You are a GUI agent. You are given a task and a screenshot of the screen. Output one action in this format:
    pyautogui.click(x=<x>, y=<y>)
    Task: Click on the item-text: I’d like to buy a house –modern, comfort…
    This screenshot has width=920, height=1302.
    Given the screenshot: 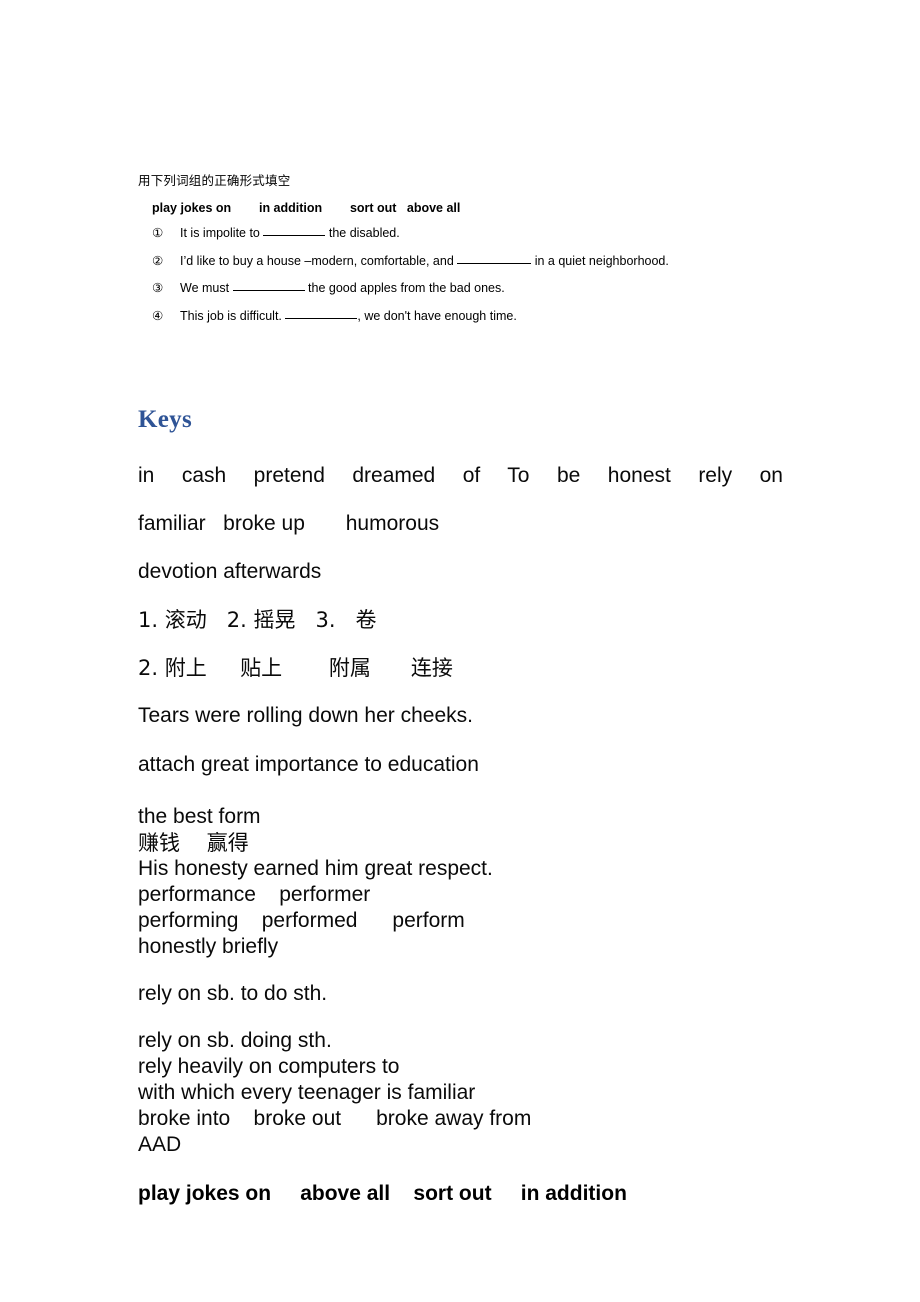 What is the action you would take?
    pyautogui.click(x=424, y=261)
    